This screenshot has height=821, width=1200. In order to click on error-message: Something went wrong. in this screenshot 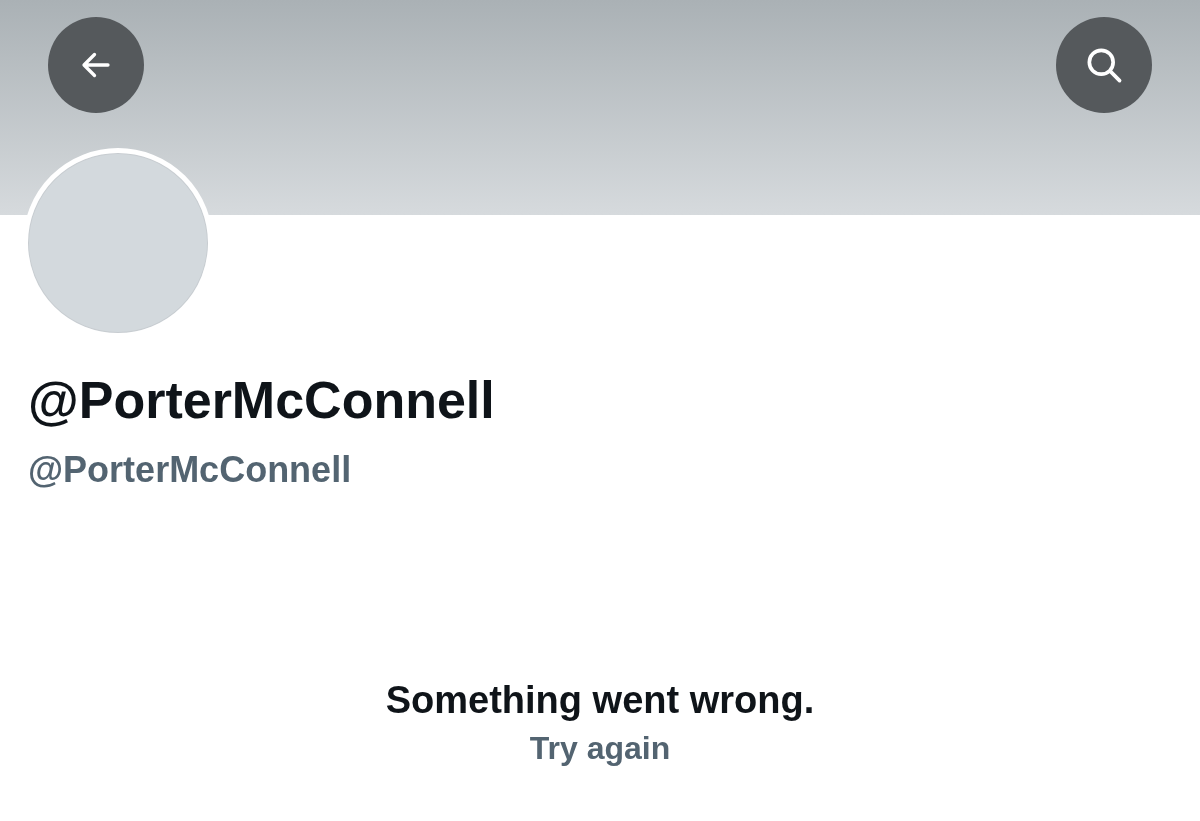, I will do `click(600, 700)`.